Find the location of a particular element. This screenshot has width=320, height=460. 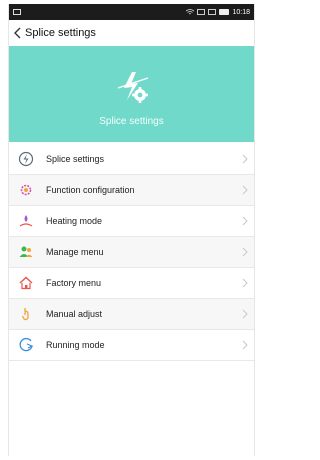

splice-settings-icon is located at coordinates (132, 87).